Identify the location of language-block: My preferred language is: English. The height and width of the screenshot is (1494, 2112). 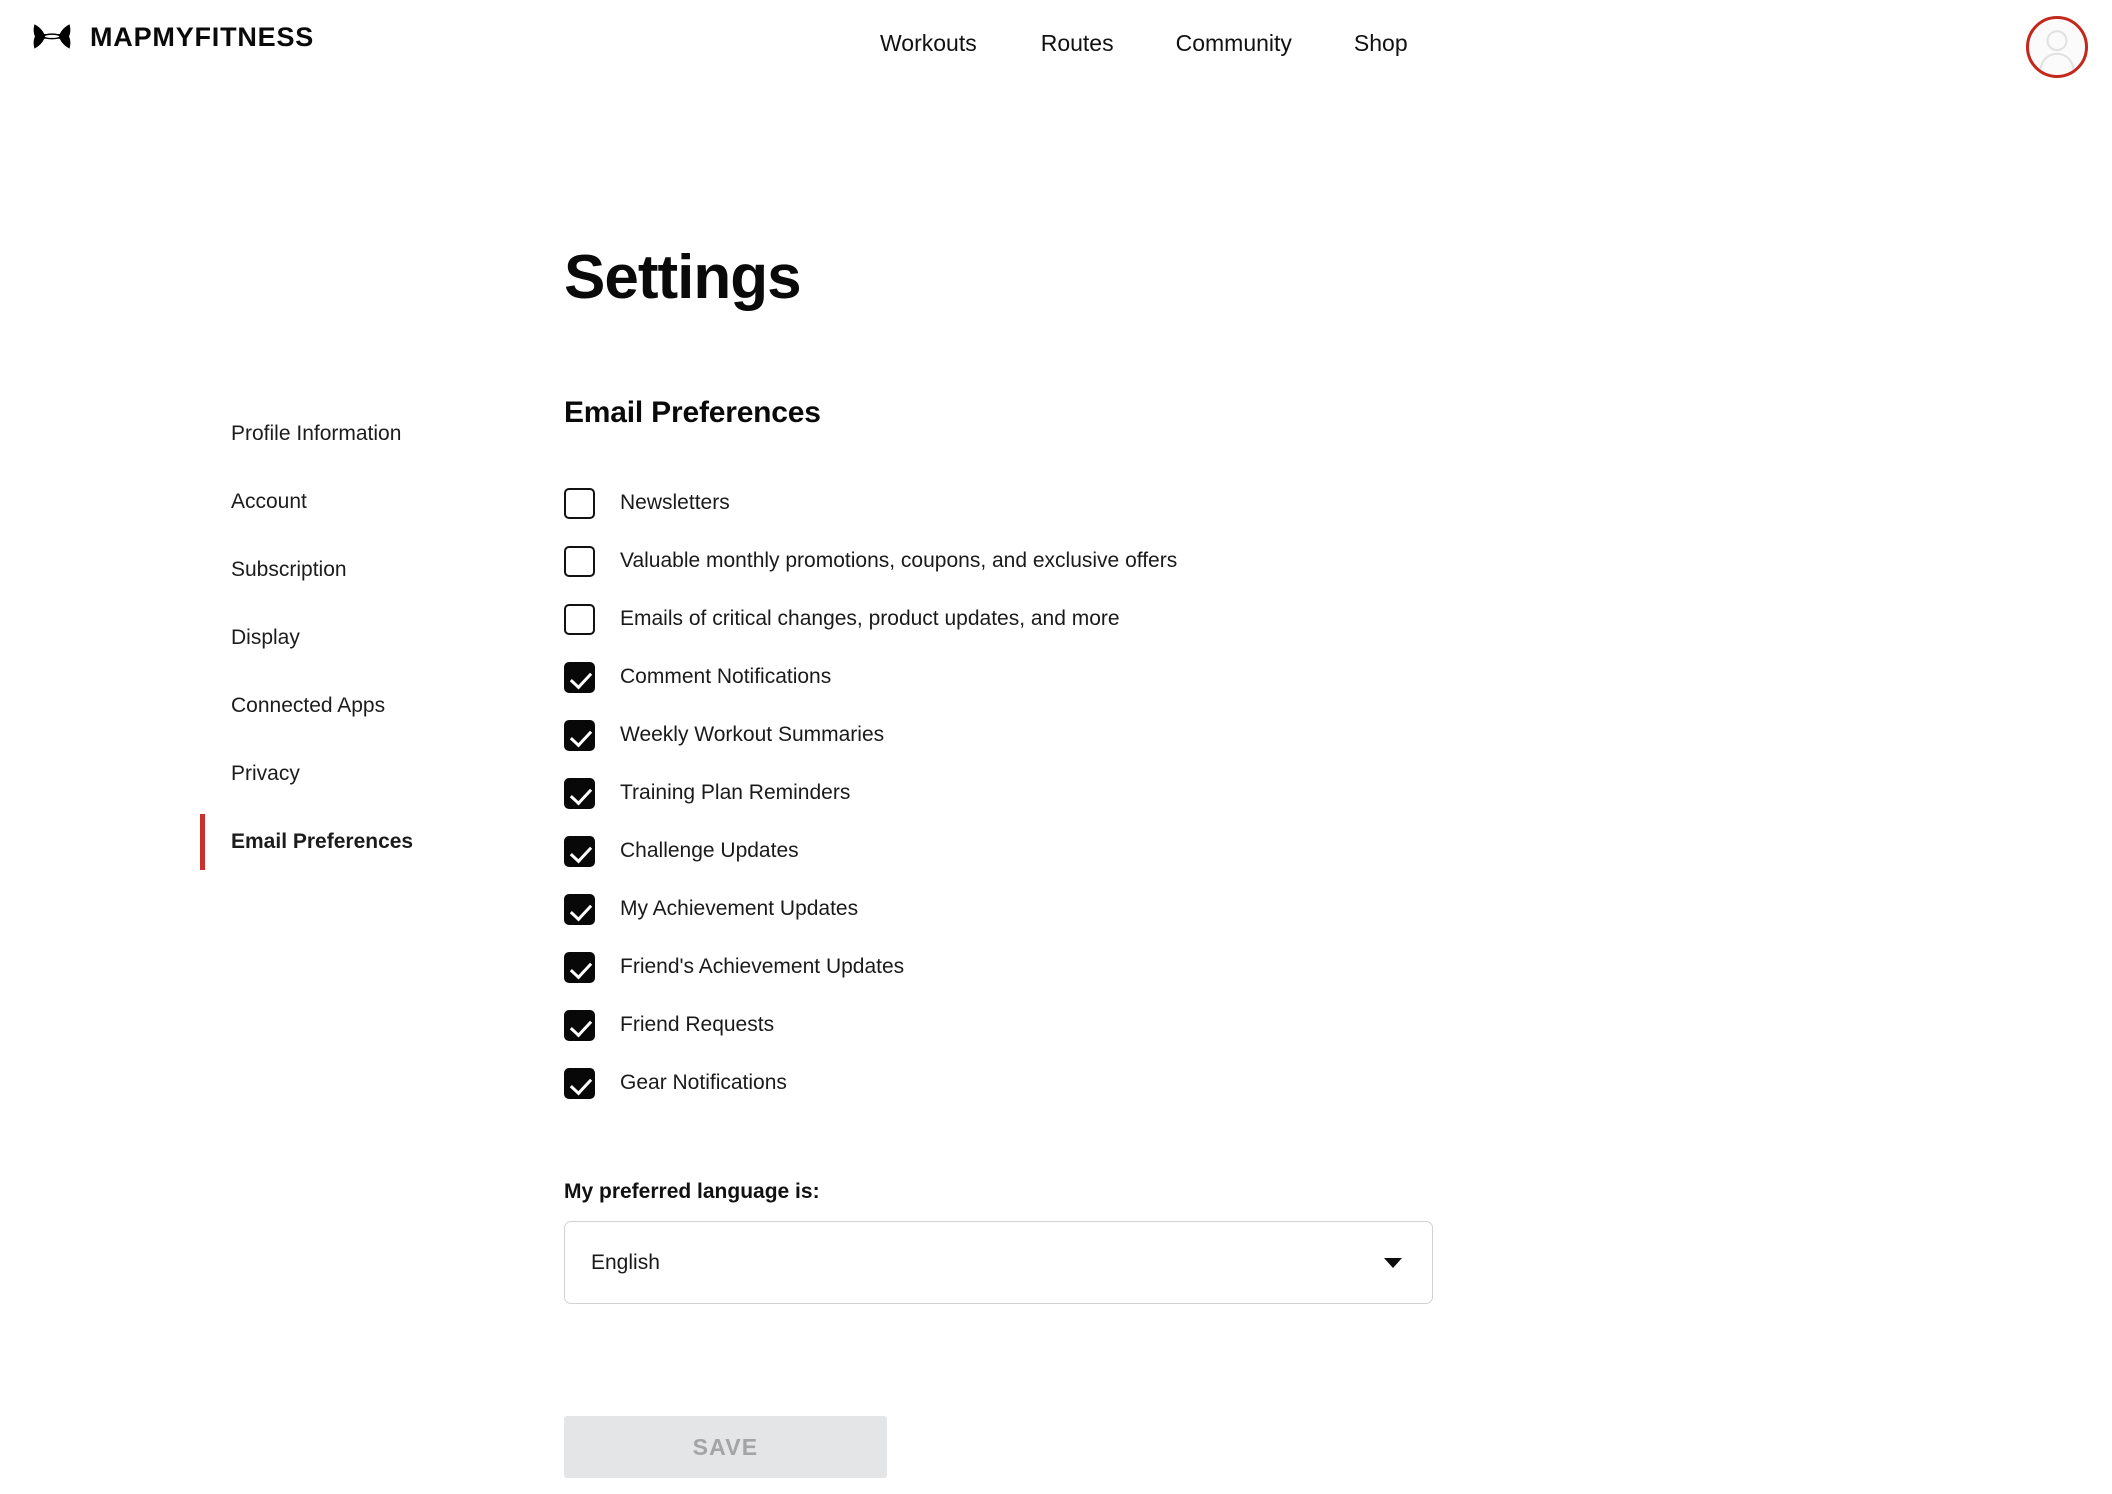
(1064, 1242).